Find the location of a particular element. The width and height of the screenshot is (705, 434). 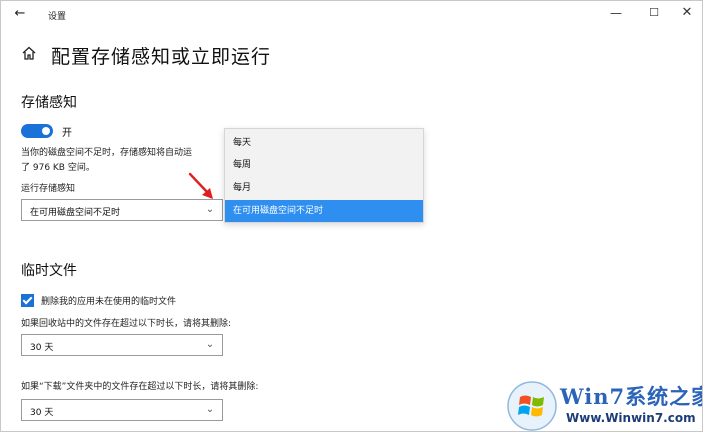

option-low-disk-space: 在可用磁盘空间不足时 is located at coordinates (324, 211).